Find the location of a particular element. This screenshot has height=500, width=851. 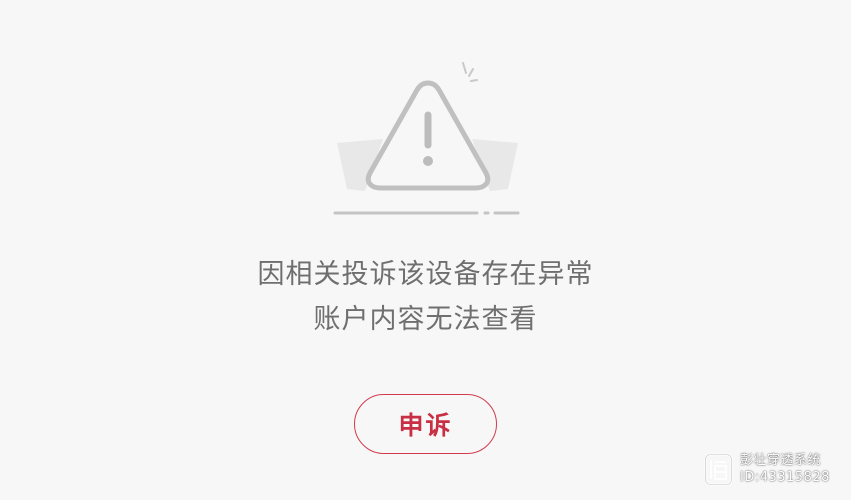

error-message-line-1: 因相关投诉该设备存在异常 is located at coordinates (425, 274).